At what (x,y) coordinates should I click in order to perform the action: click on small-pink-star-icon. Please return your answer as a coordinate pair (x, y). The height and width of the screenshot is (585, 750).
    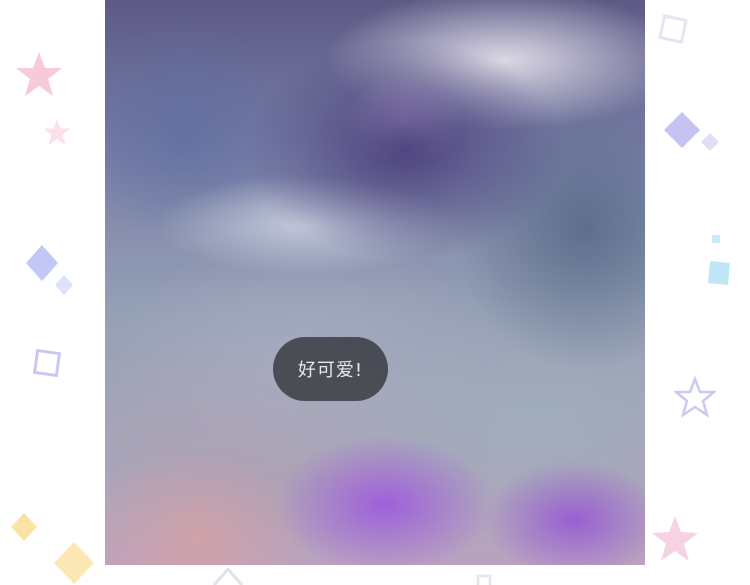
    Looking at the image, I should click on (57, 132).